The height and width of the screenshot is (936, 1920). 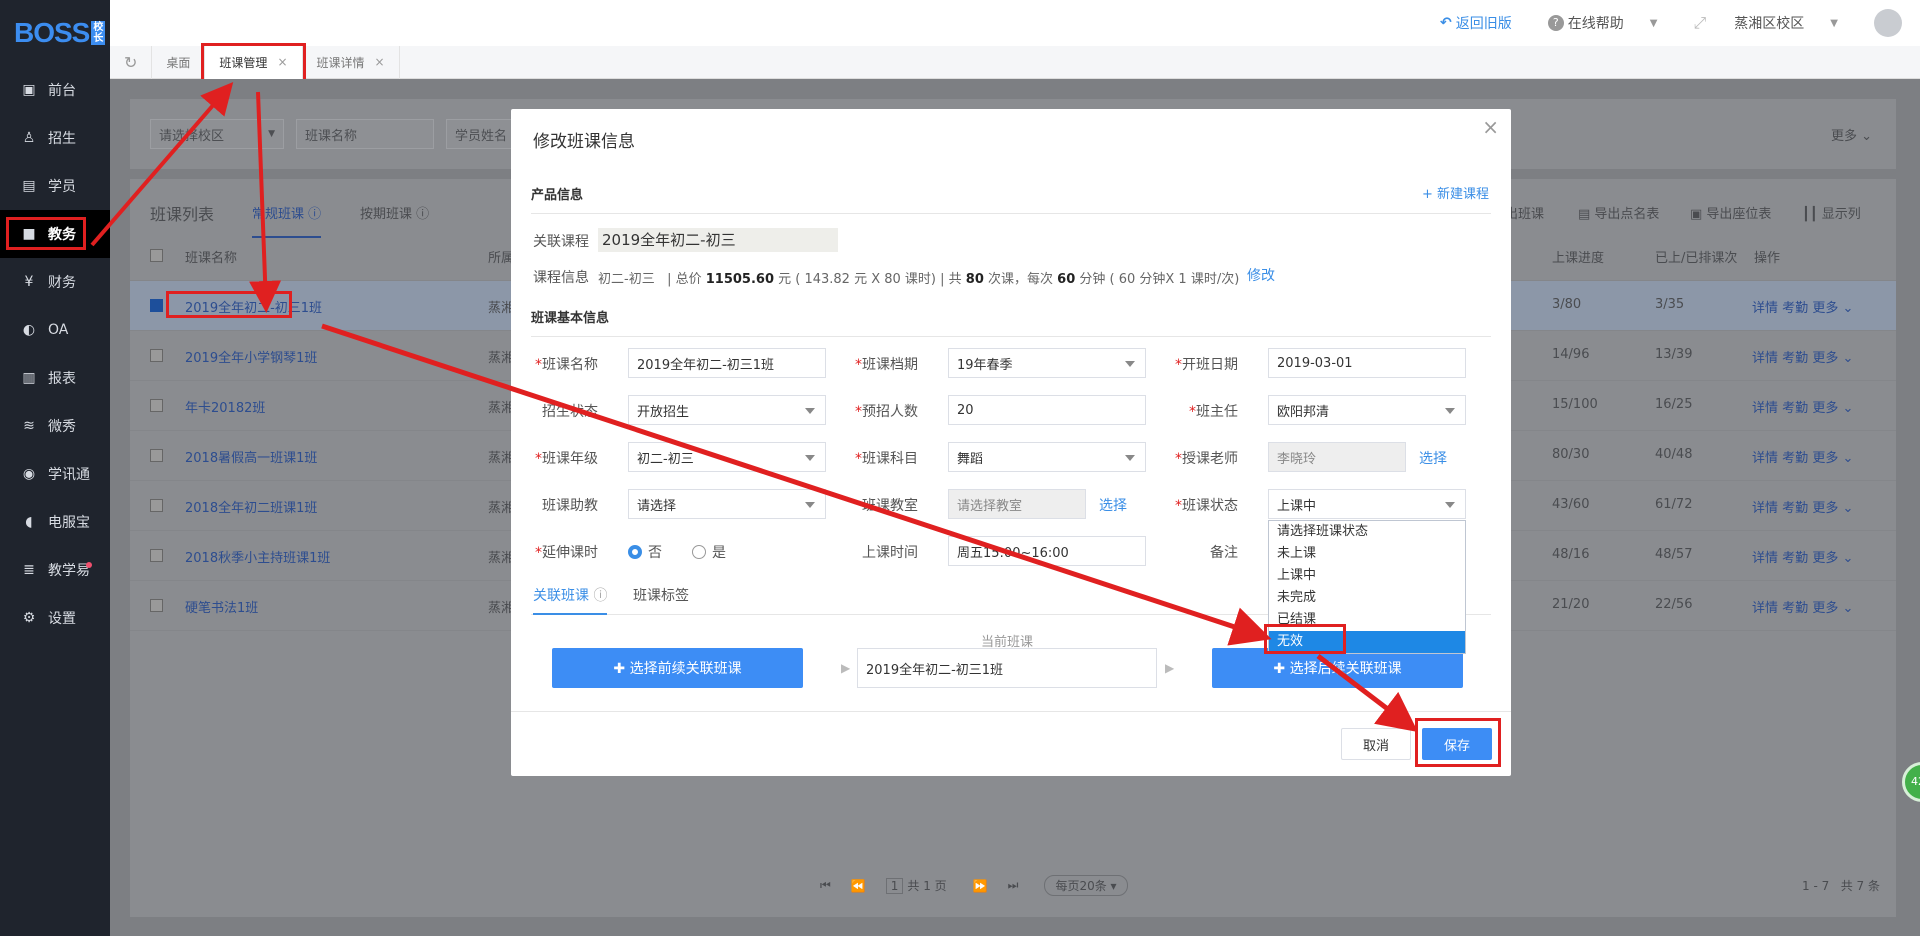 I want to click on enroll-status-select: 开放招生, so click(x=727, y=410).